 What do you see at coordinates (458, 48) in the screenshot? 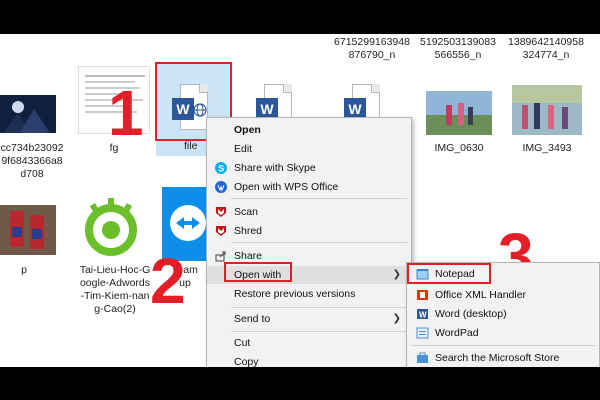
I see `file-label-top-2: 5192503139083 566556_n` at bounding box center [458, 48].